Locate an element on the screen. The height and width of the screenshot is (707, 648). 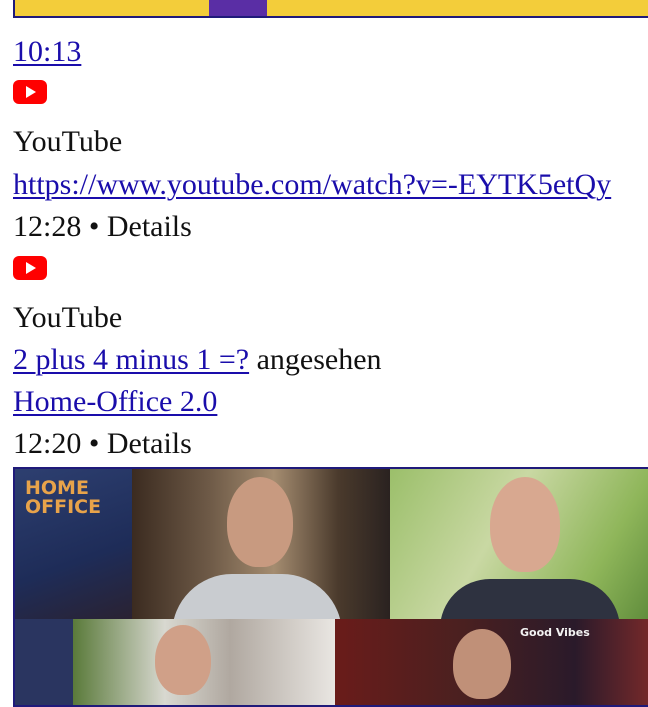
watched-suffix: angesehen is located at coordinates (315, 359).